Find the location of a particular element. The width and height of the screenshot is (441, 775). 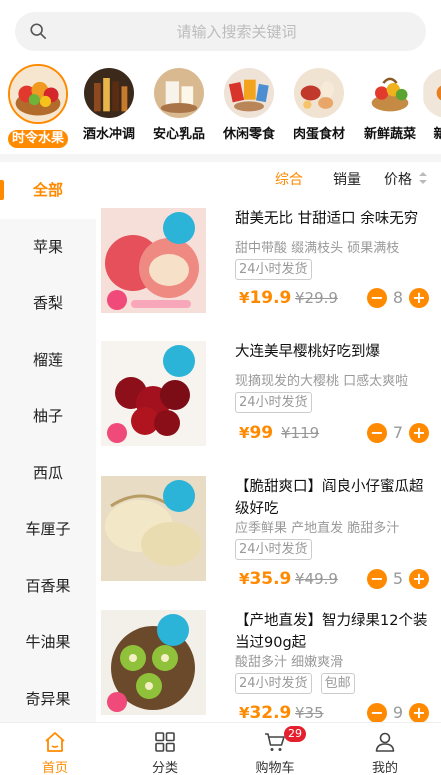

product-subtitle: 现摘现发的大樱桃 口感太爽啦 is located at coordinates (322, 381).